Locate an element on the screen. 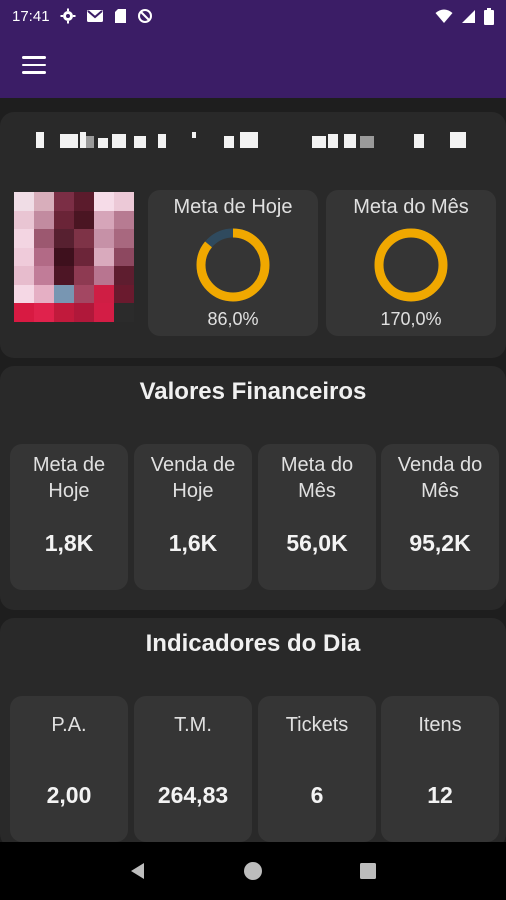 The width and height of the screenshot is (506, 900). sd-card-icon is located at coordinates (120, 16).